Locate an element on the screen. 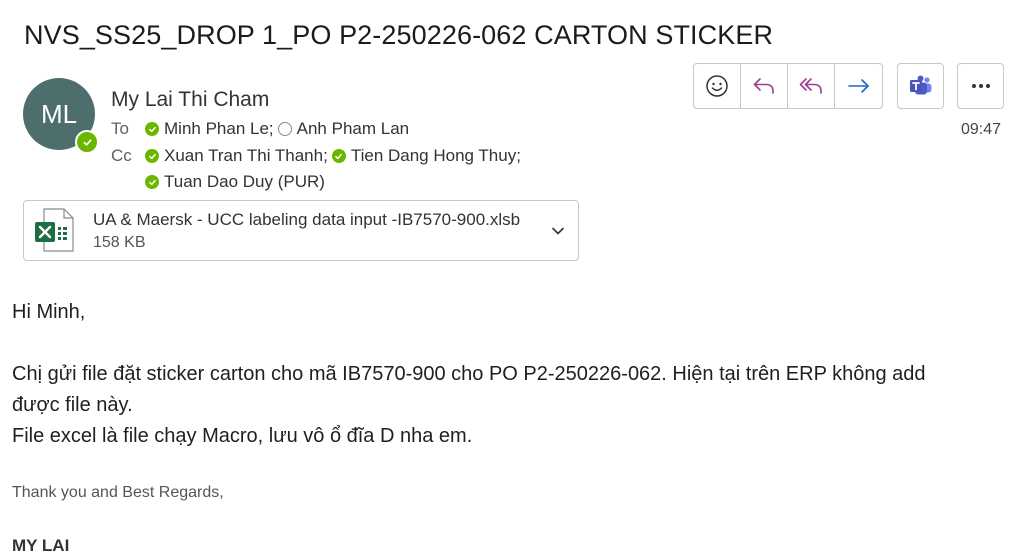 Image resolution: width=1012 pixels, height=556 pixels. recipient-name: Xuan Tran Thi Thanh; is located at coordinates (246, 155).